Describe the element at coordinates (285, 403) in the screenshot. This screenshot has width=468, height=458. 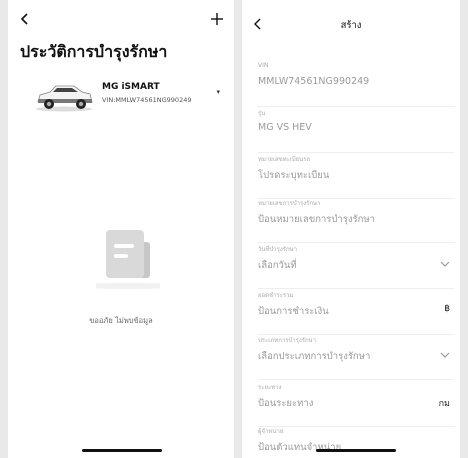
I see `field-placeholder: ป้อนระยะทาง` at that location.